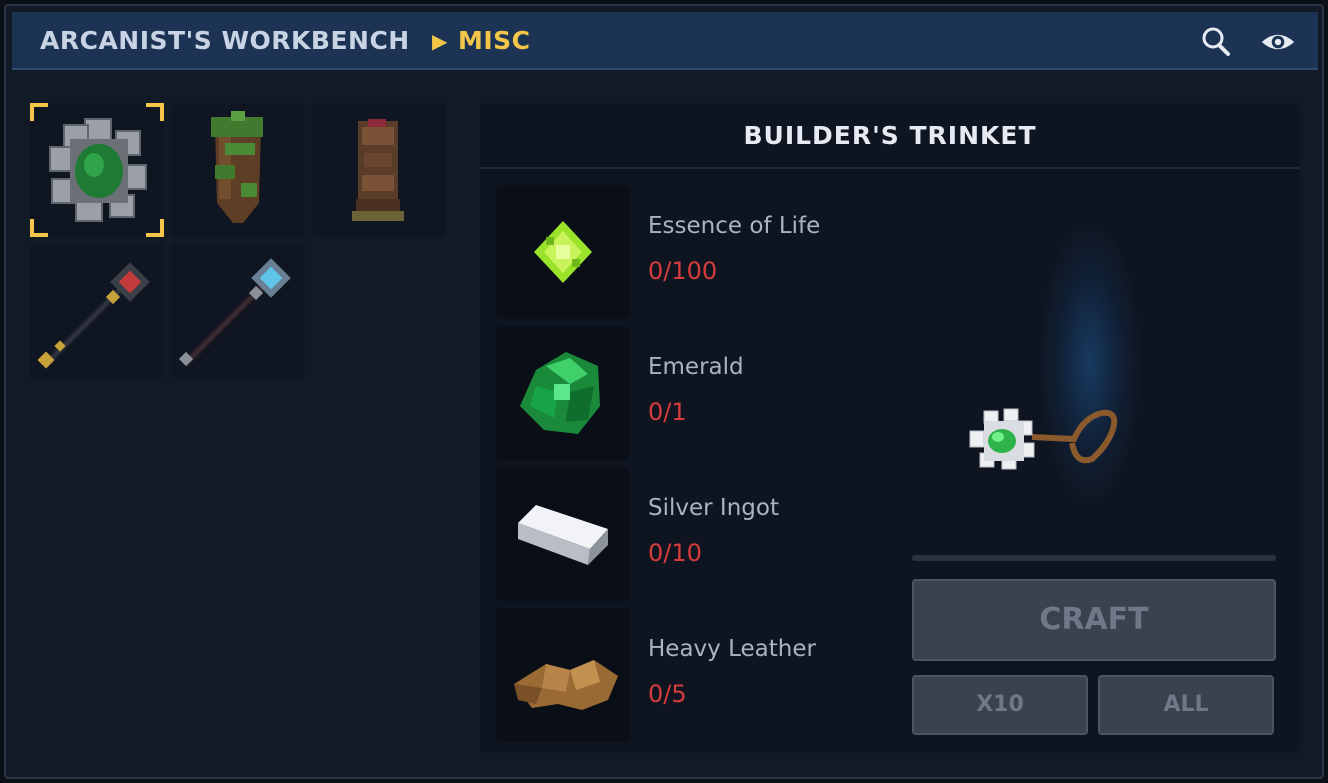 The height and width of the screenshot is (783, 1328). Describe the element at coordinates (1000, 705) in the screenshot. I see `craft-x10-button: X10` at that location.